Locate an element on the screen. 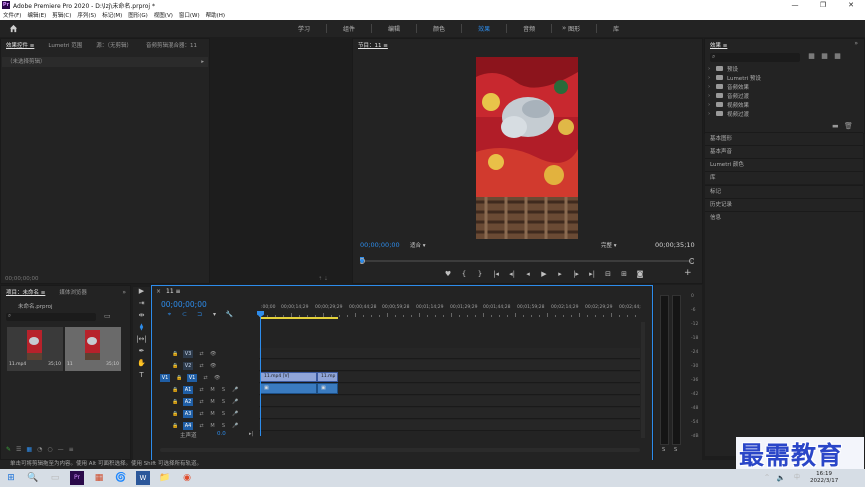 This screenshot has height=487, width=865. timeline-timecode: 00;00;00;00 is located at coordinates (184, 304).